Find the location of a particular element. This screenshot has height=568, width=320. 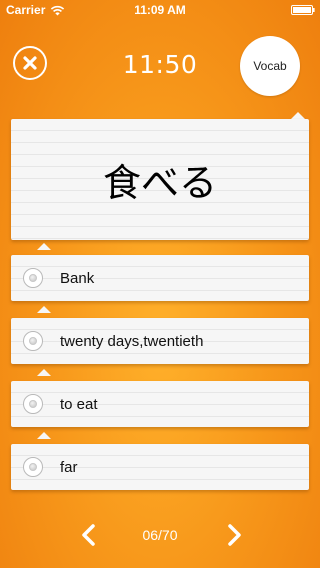

answer-label: Bank is located at coordinates (77, 278).